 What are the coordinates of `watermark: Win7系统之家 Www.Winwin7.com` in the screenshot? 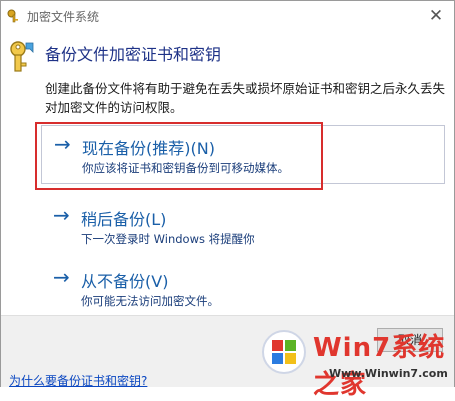 It's located at (356, 361).